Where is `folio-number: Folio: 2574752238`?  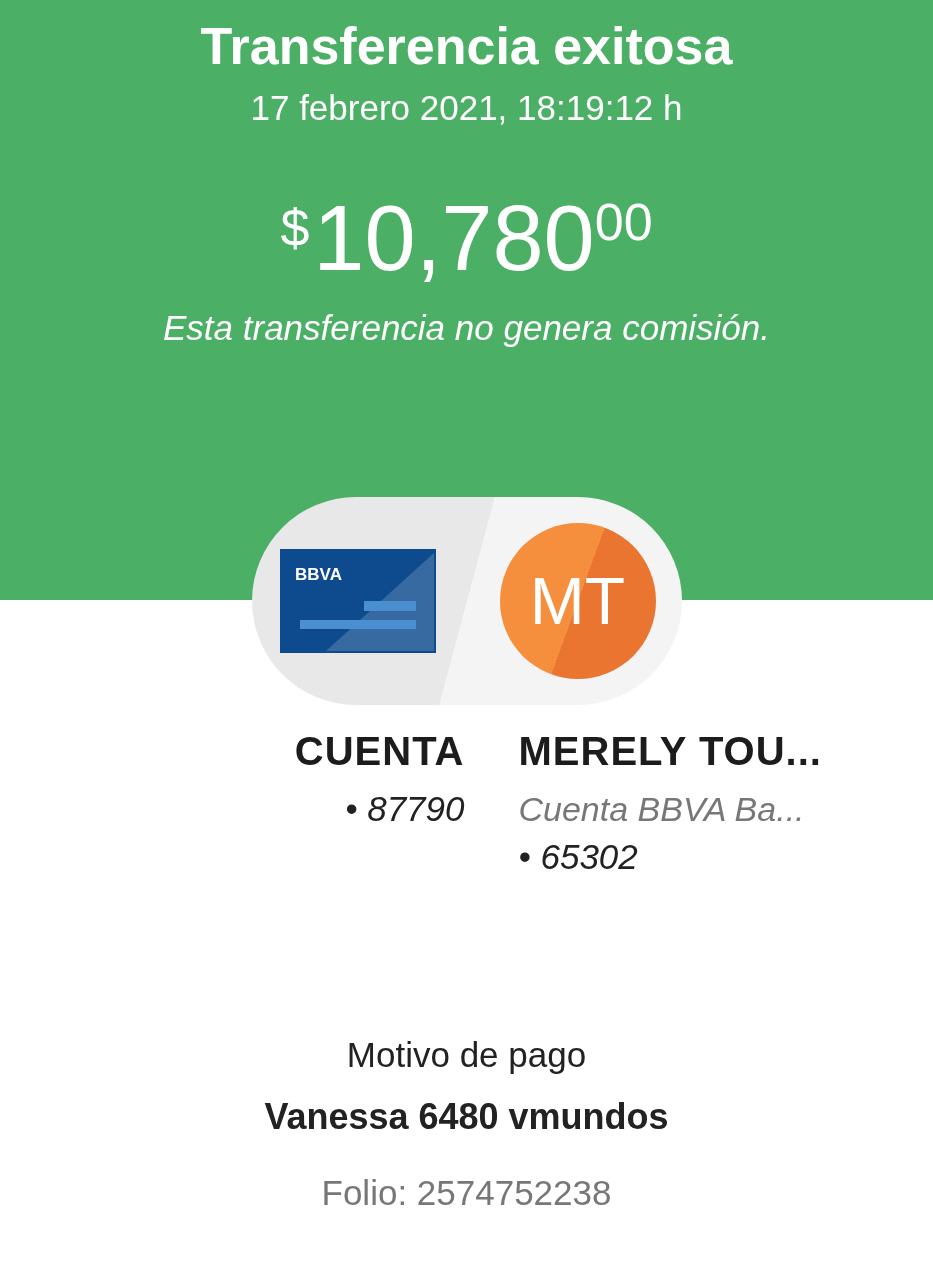 folio-number: Folio: 2574752238 is located at coordinates (466, 1193).